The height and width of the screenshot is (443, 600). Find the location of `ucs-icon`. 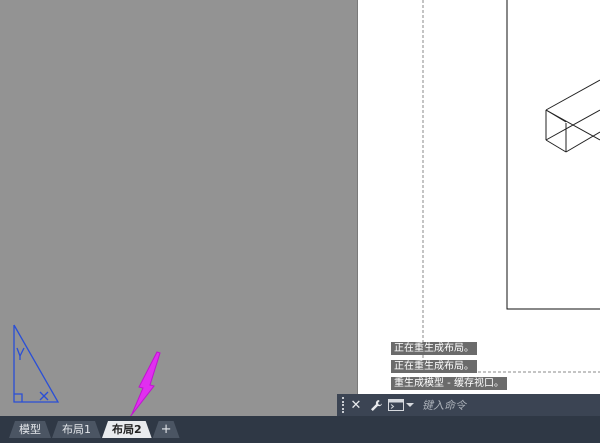

ucs-icon is located at coordinates (36, 363).